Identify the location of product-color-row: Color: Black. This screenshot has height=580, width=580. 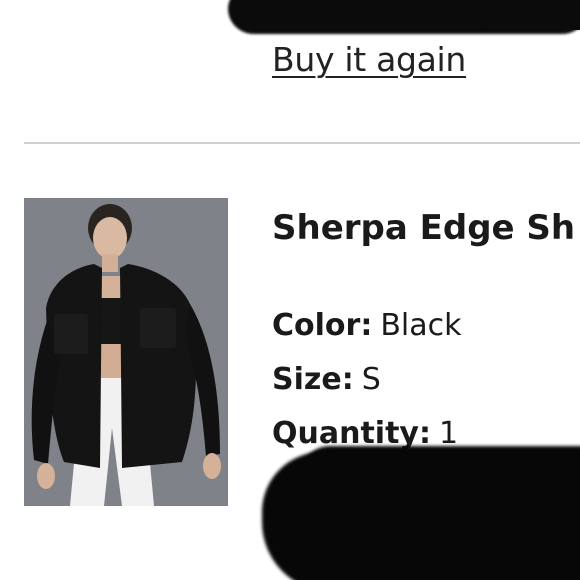
(366, 325).